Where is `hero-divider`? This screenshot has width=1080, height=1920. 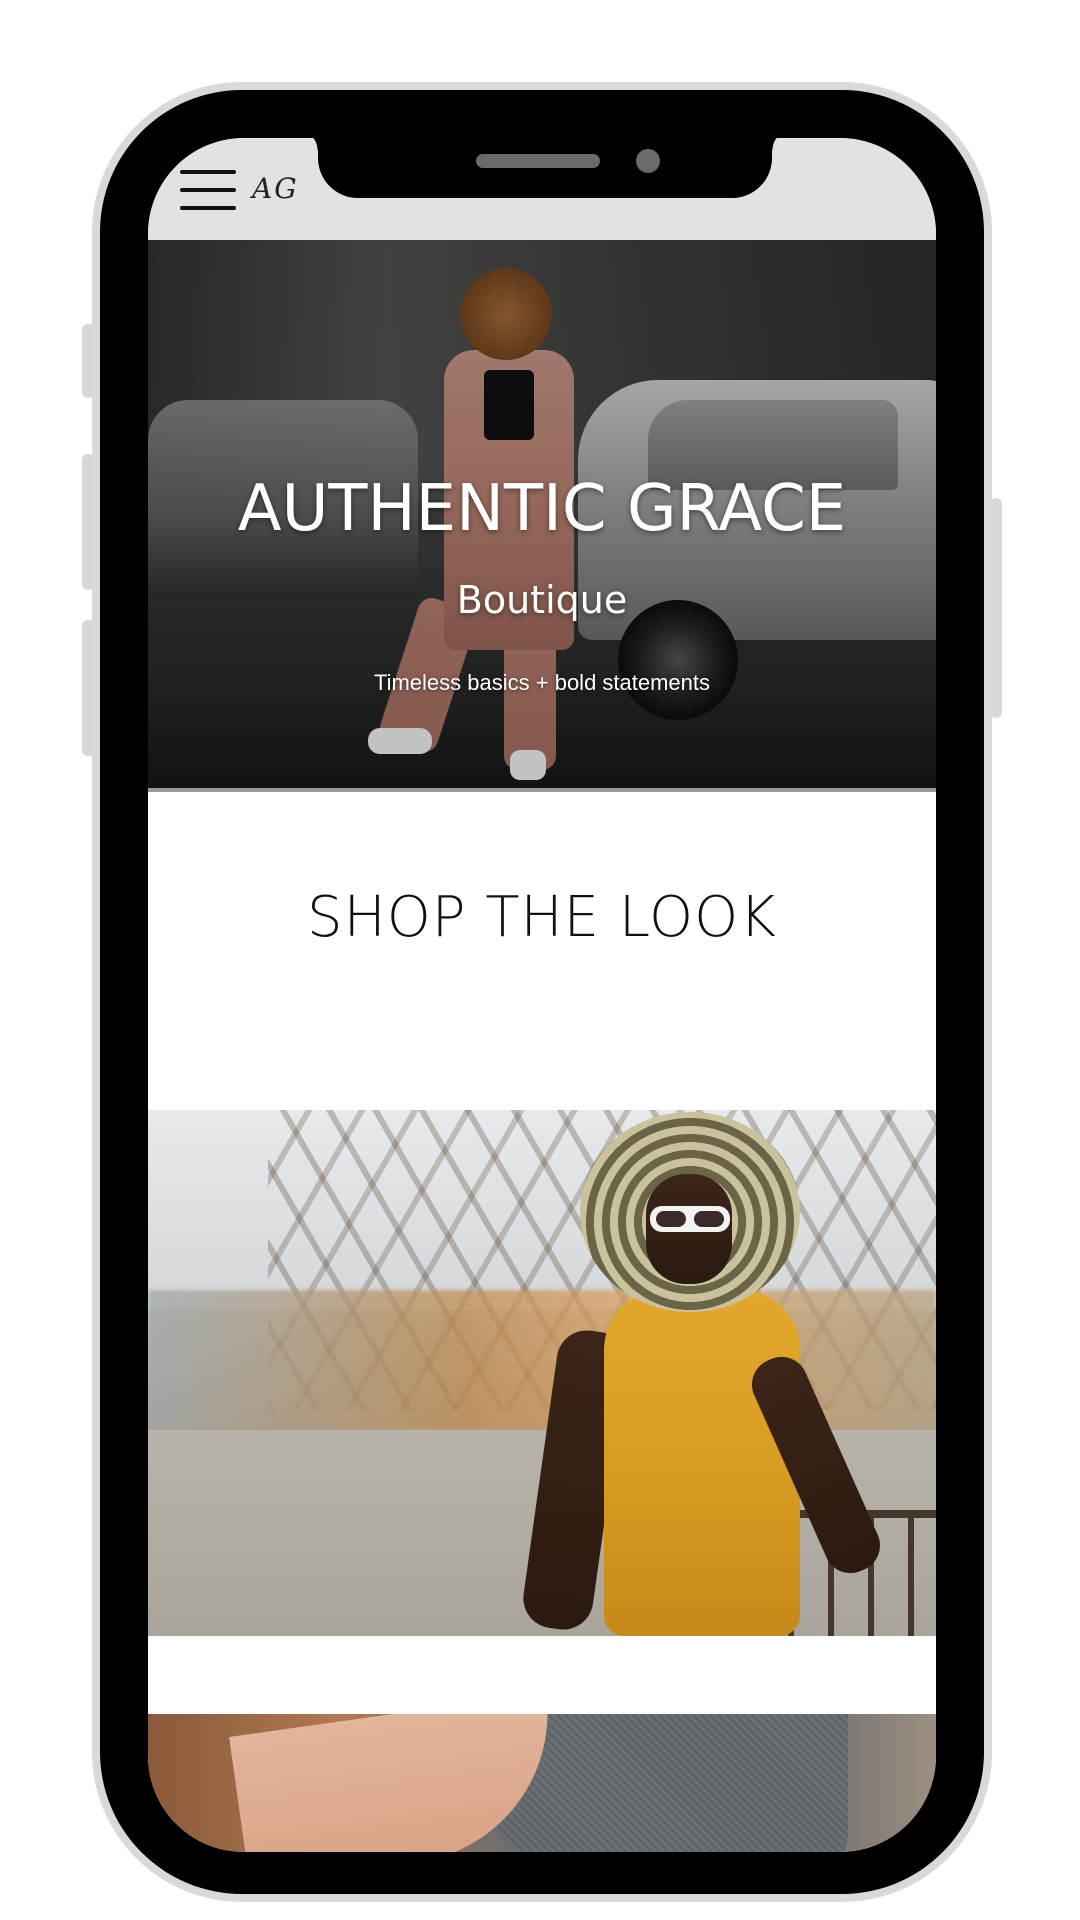
hero-divider is located at coordinates (542, 790).